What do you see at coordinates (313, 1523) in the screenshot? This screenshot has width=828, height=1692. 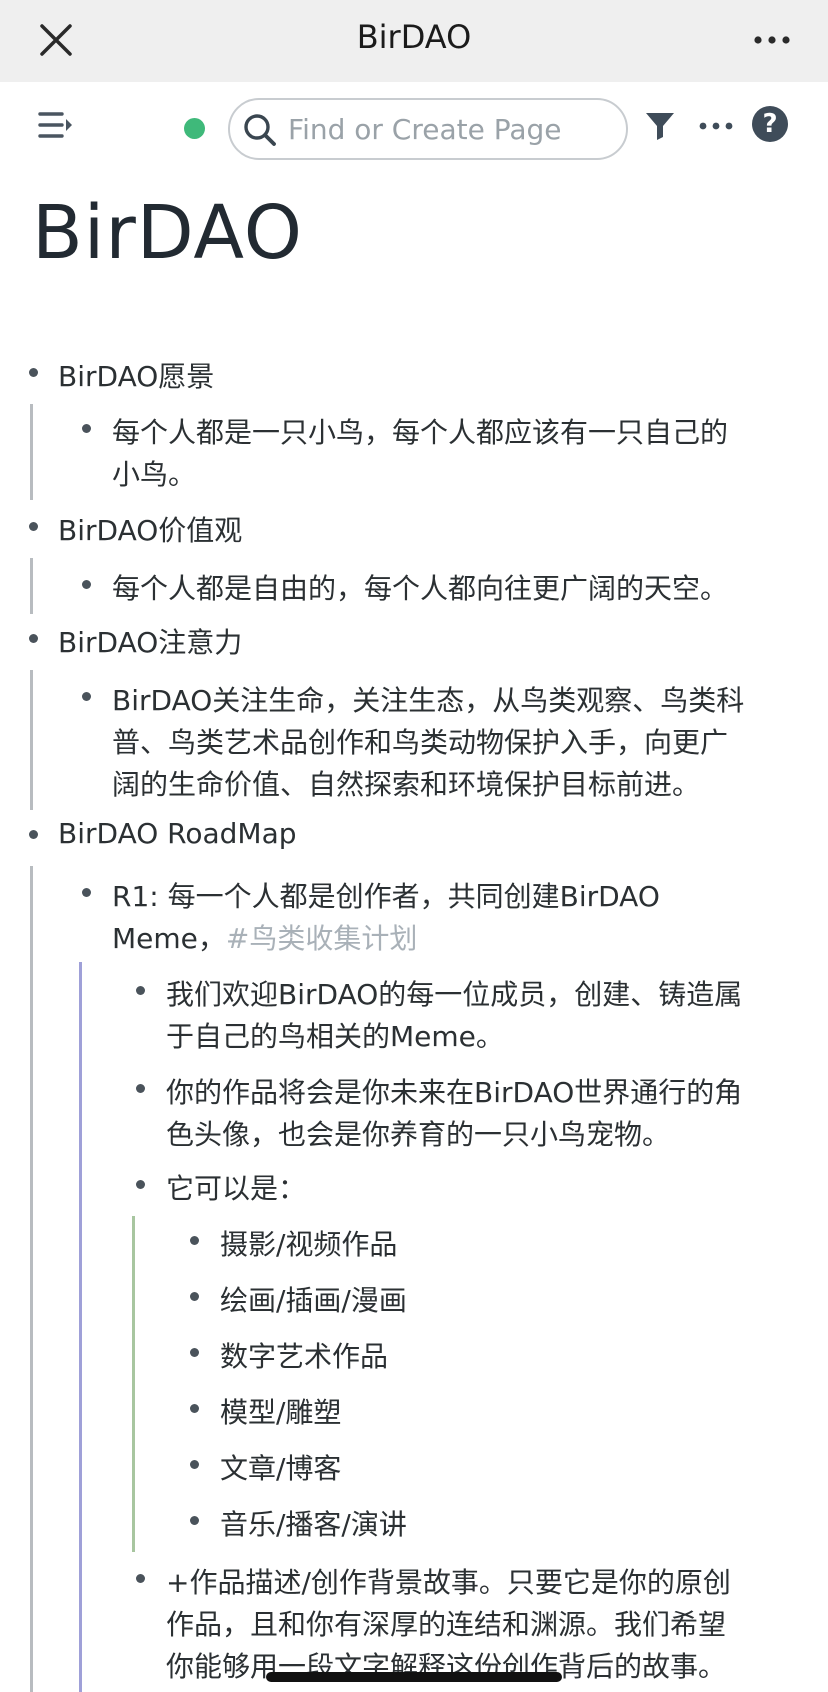 I see `outline-item: 音乐/播客/演讲` at bounding box center [313, 1523].